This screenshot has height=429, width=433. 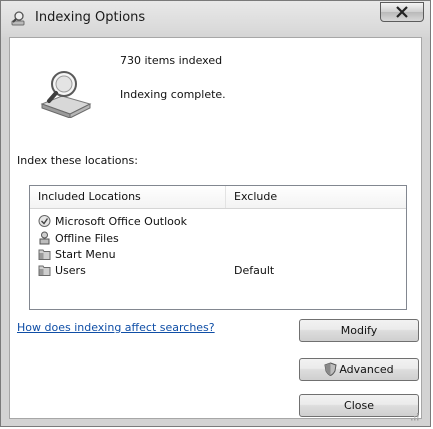 I want to click on title-bar: Indexing Options, so click(x=215, y=19).